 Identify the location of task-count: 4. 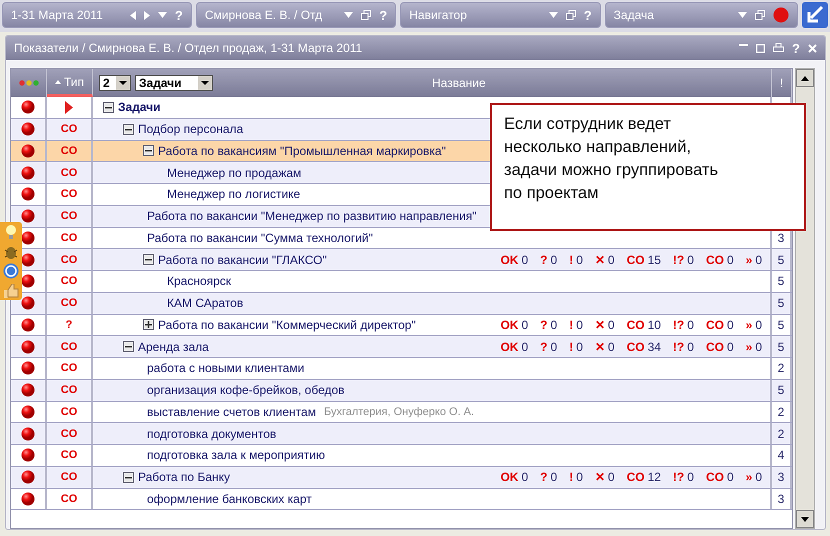
(781, 455).